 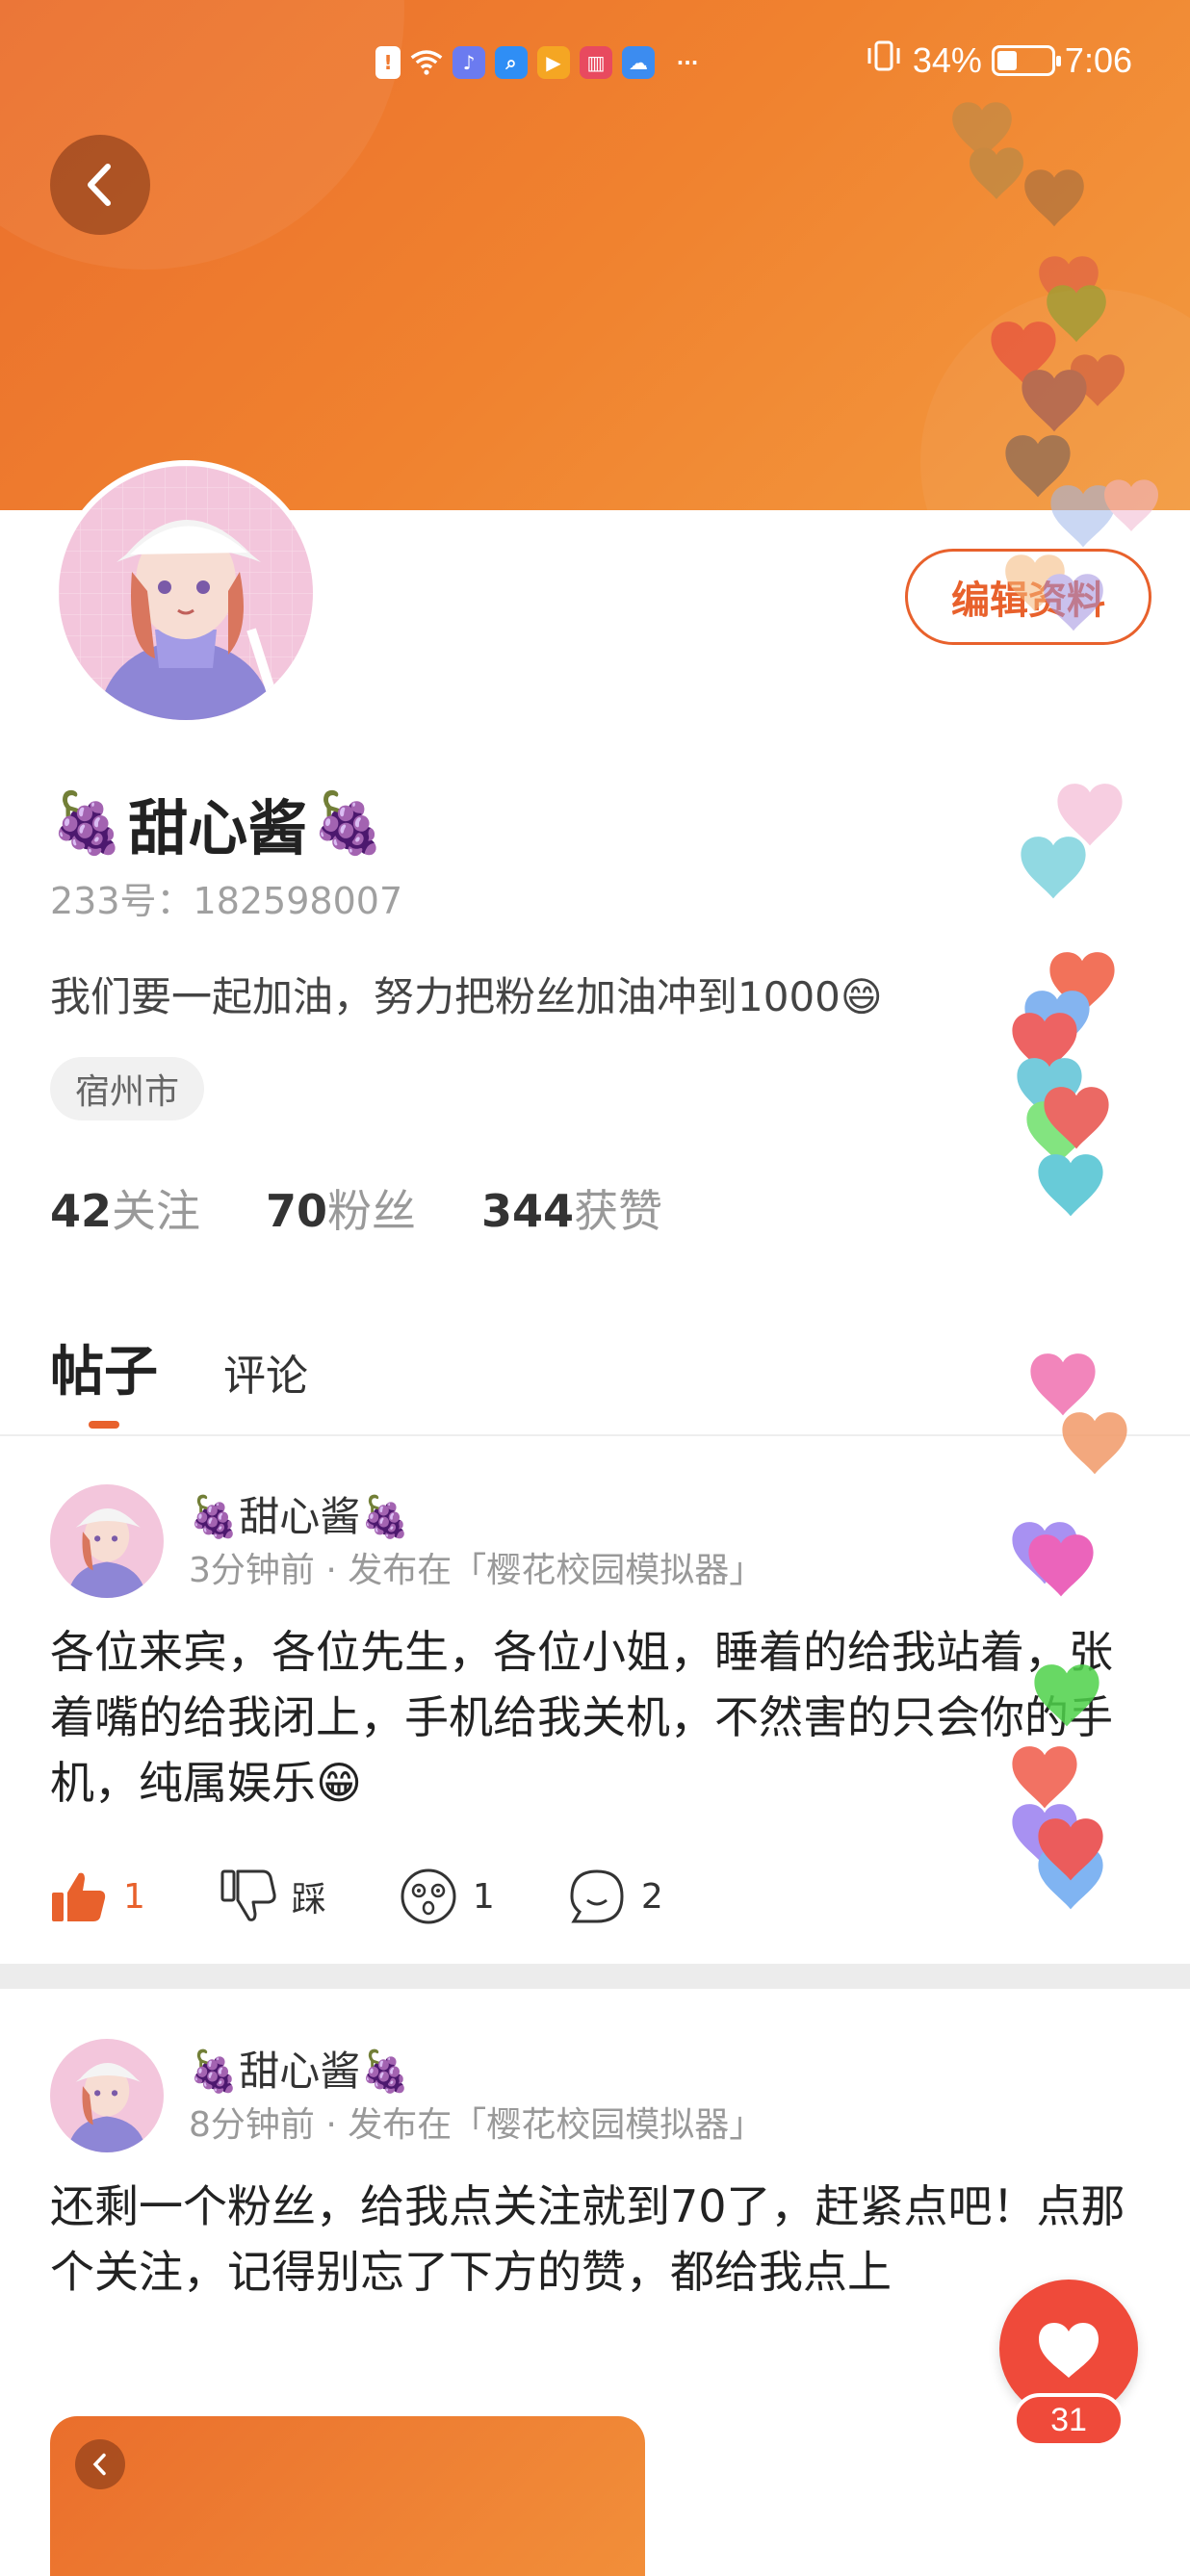 I want to click on bio: 我们要一起加油，努力把粉丝加油冲到1000😄, so click(x=467, y=996).